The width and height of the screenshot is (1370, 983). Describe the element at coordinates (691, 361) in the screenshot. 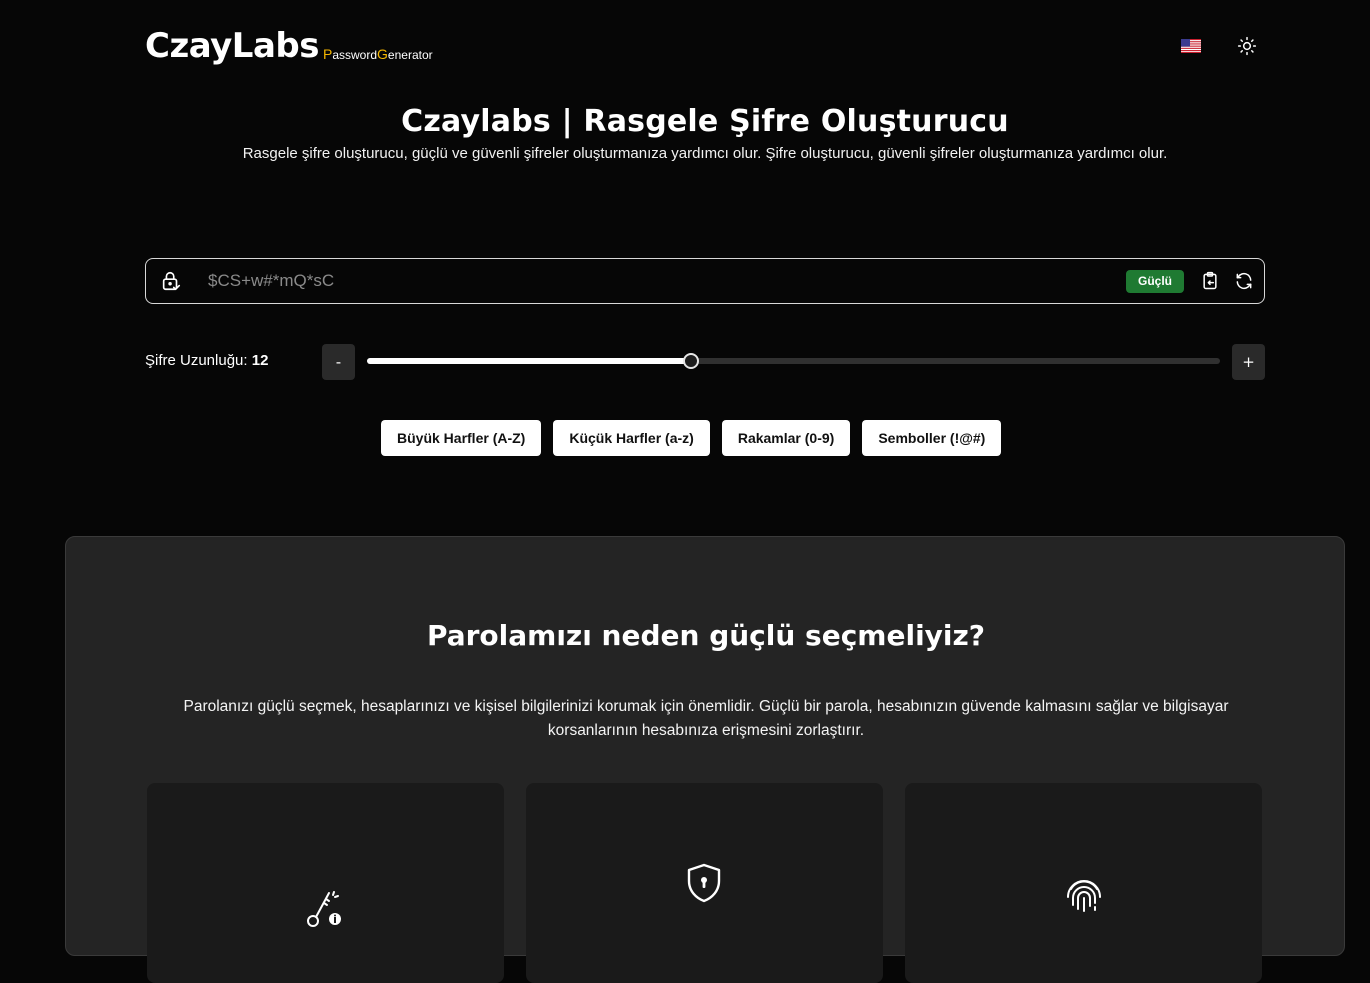

I see `length-slider-thumb` at that location.